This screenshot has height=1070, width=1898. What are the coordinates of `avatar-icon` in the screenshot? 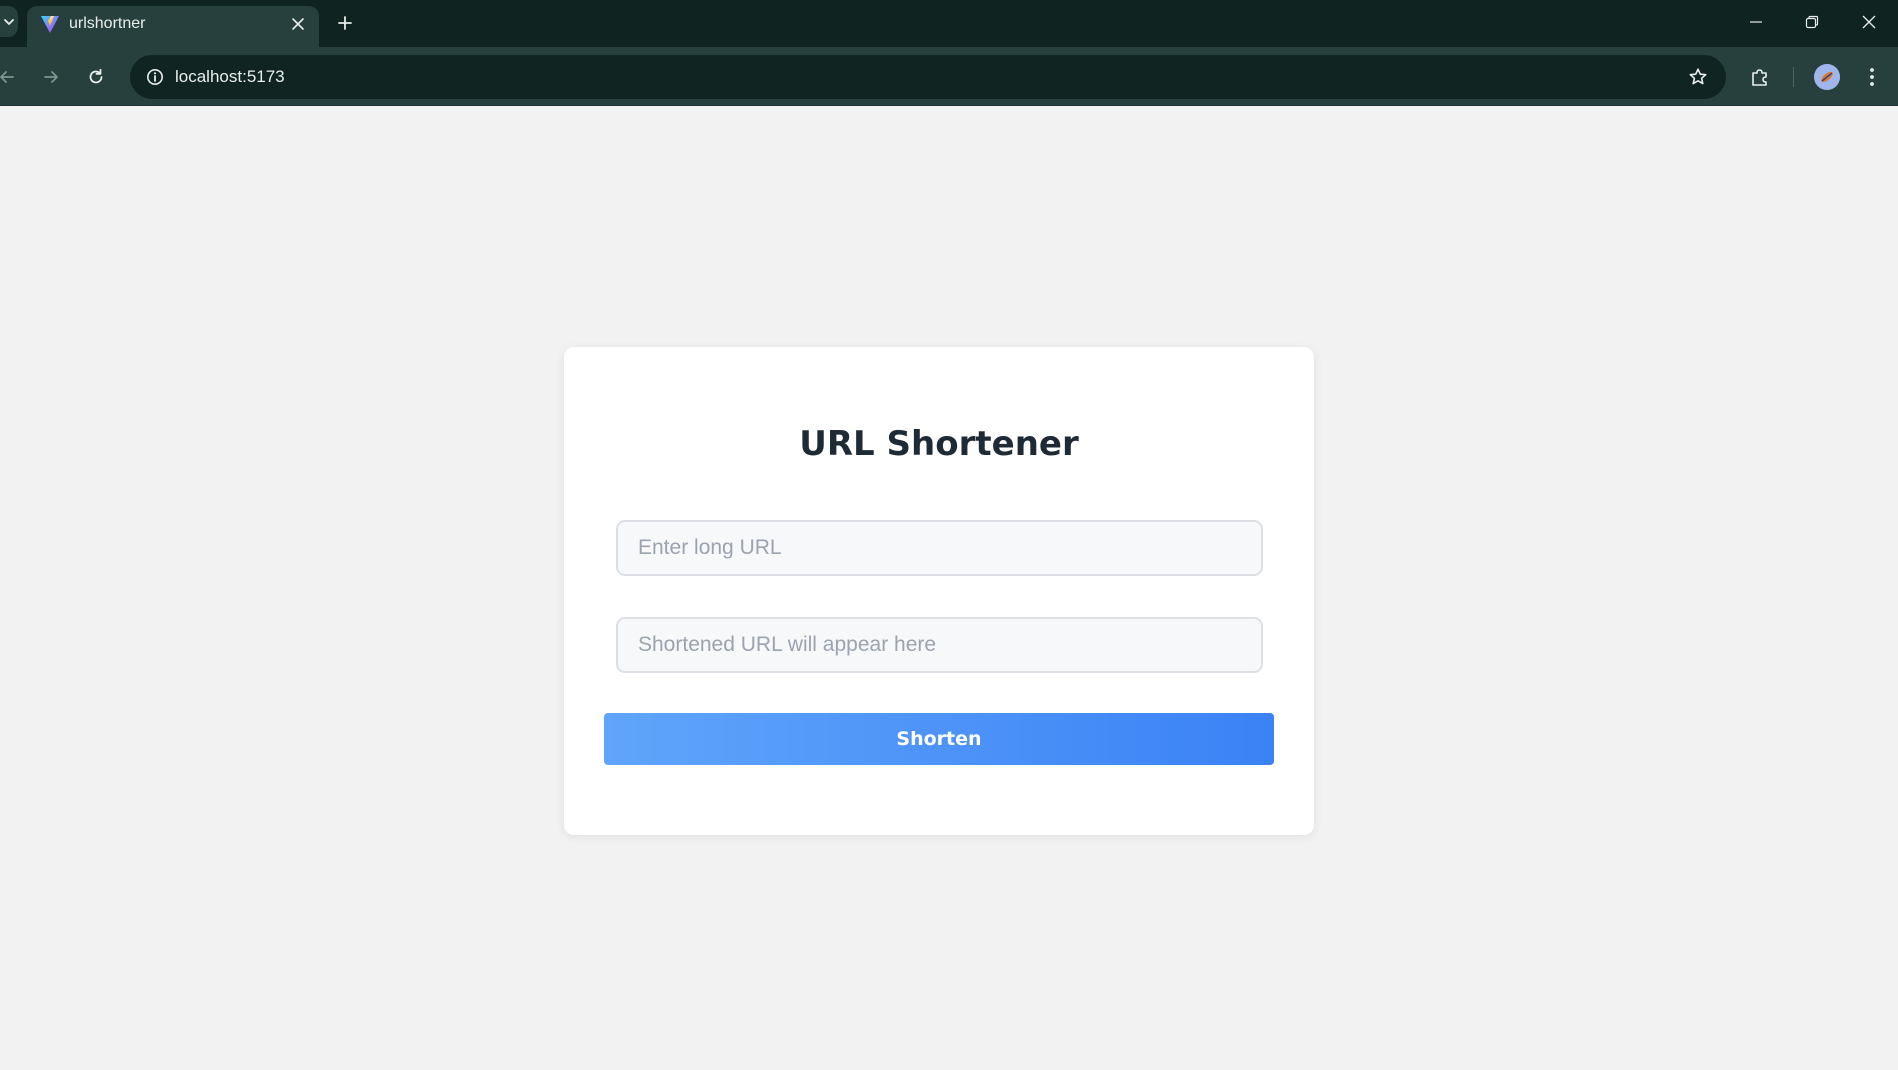 It's located at (1827, 77).